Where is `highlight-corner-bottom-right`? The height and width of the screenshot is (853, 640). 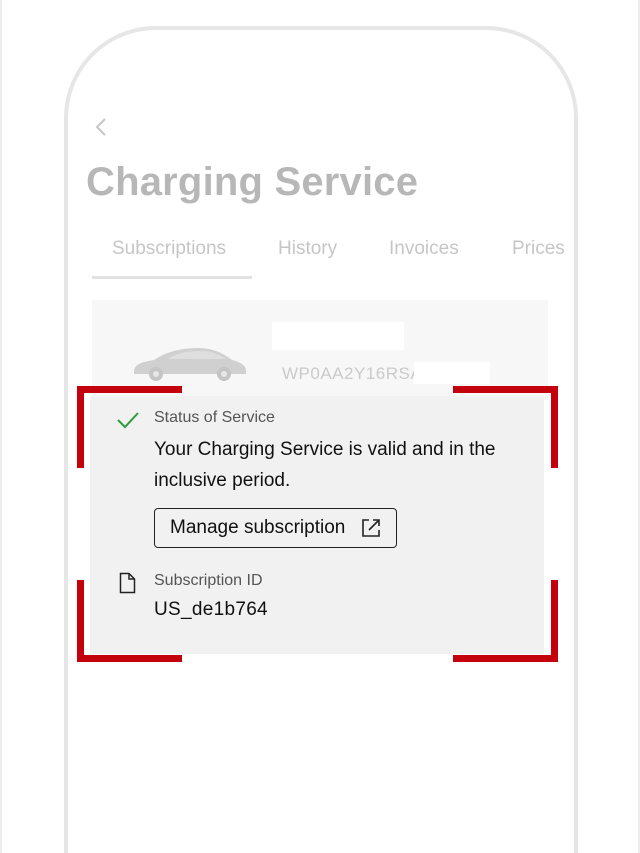
highlight-corner-bottom-right is located at coordinates (505, 621).